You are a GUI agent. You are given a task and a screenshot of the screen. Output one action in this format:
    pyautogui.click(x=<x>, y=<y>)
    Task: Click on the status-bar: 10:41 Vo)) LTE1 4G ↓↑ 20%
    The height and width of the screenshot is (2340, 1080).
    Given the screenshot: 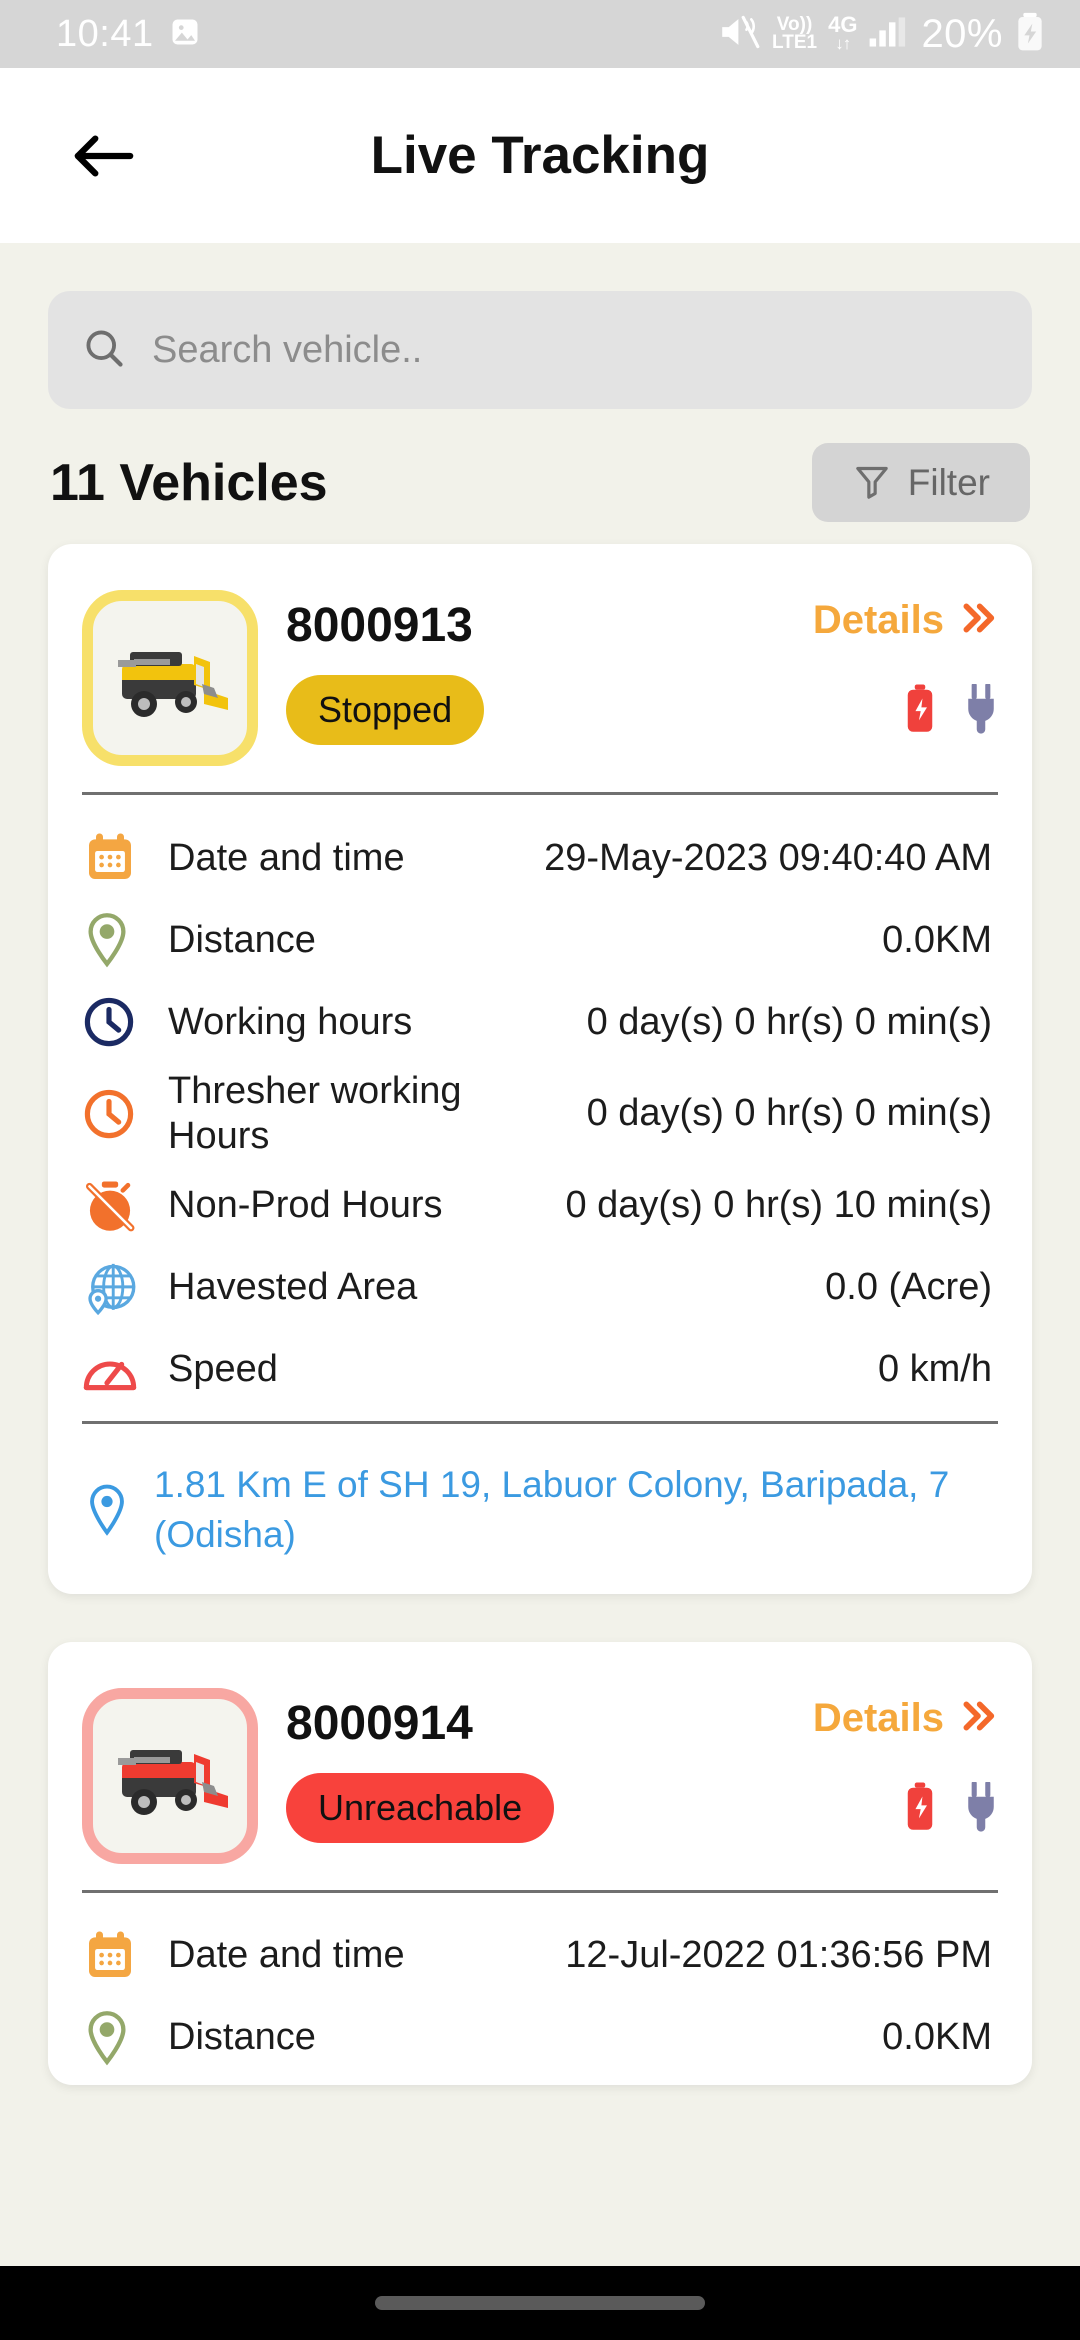 What is the action you would take?
    pyautogui.click(x=540, y=34)
    